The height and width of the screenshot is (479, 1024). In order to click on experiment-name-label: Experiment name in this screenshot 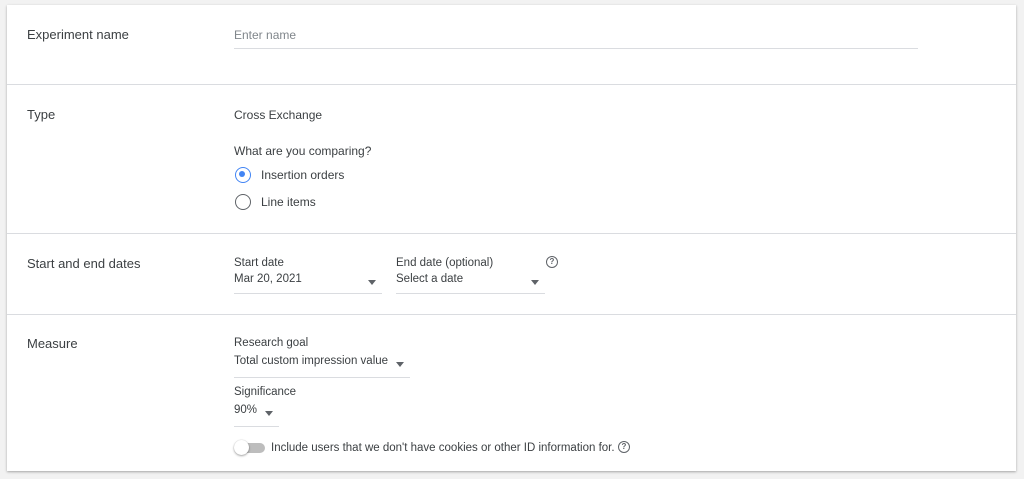, I will do `click(78, 34)`.